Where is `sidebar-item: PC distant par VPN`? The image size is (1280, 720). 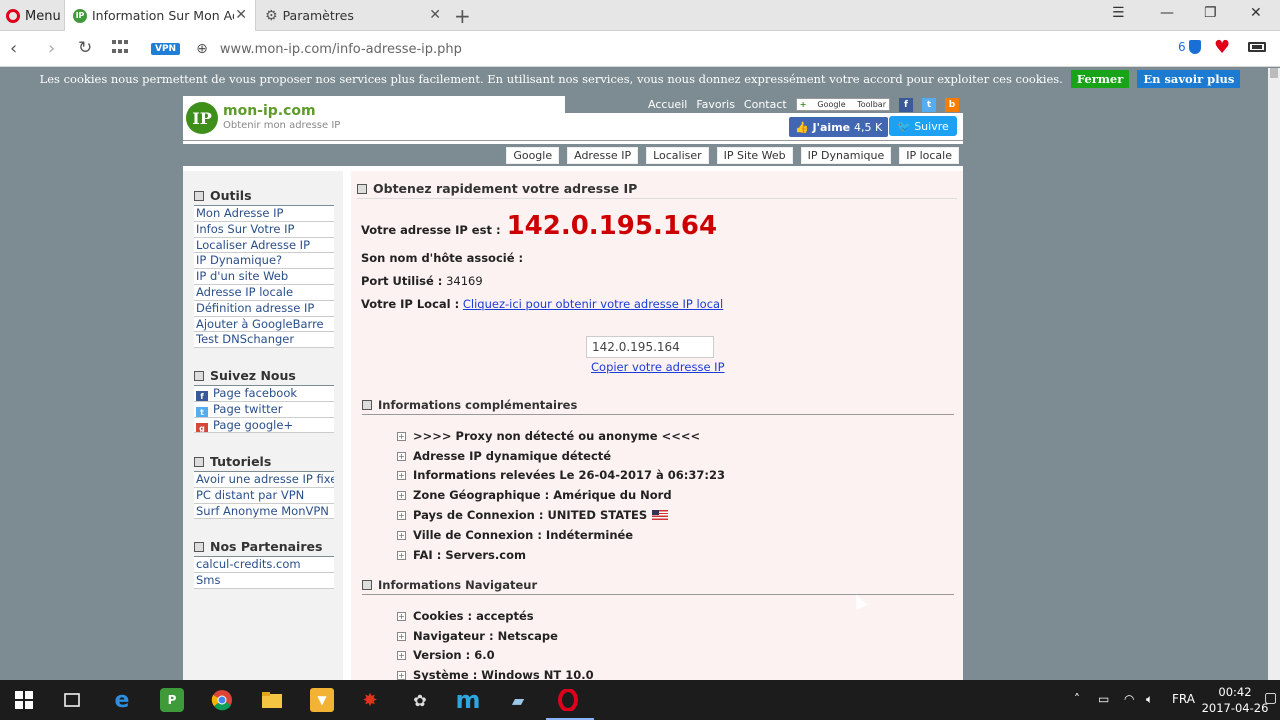
sidebar-item: PC distant par VPN is located at coordinates (264, 495).